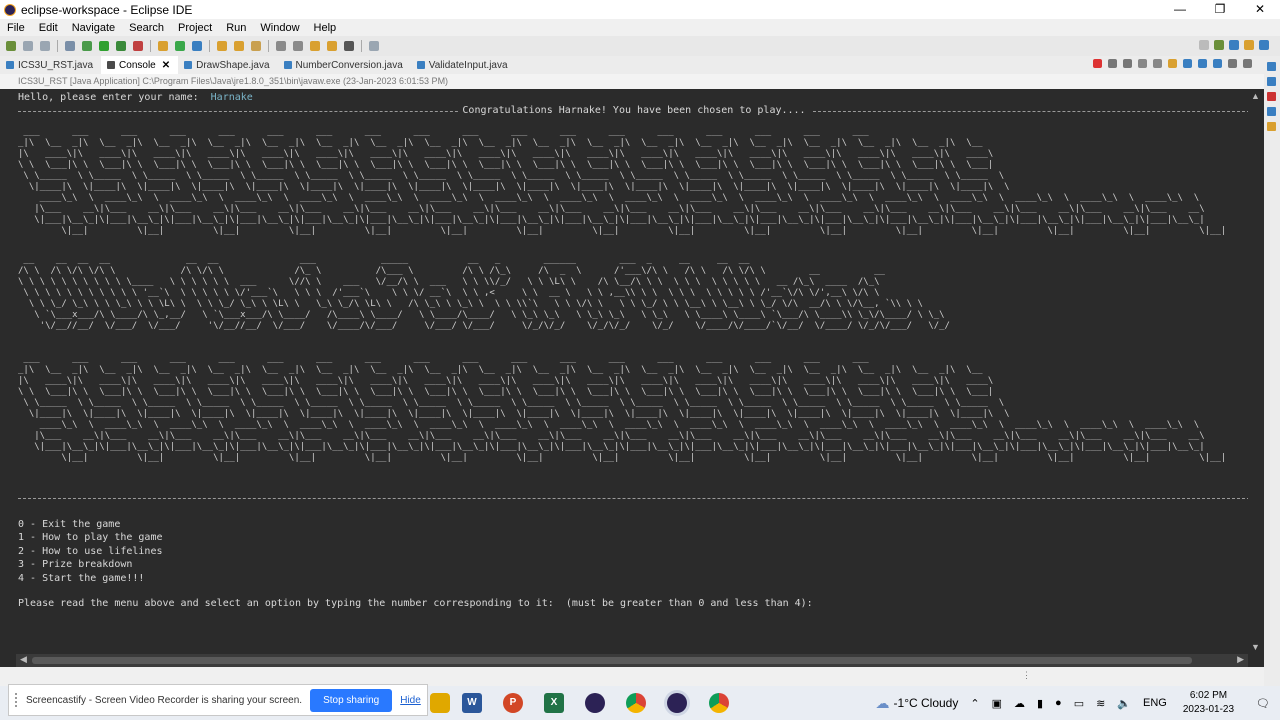  I want to click on maximize-button: ❐, so click(1220, 9).